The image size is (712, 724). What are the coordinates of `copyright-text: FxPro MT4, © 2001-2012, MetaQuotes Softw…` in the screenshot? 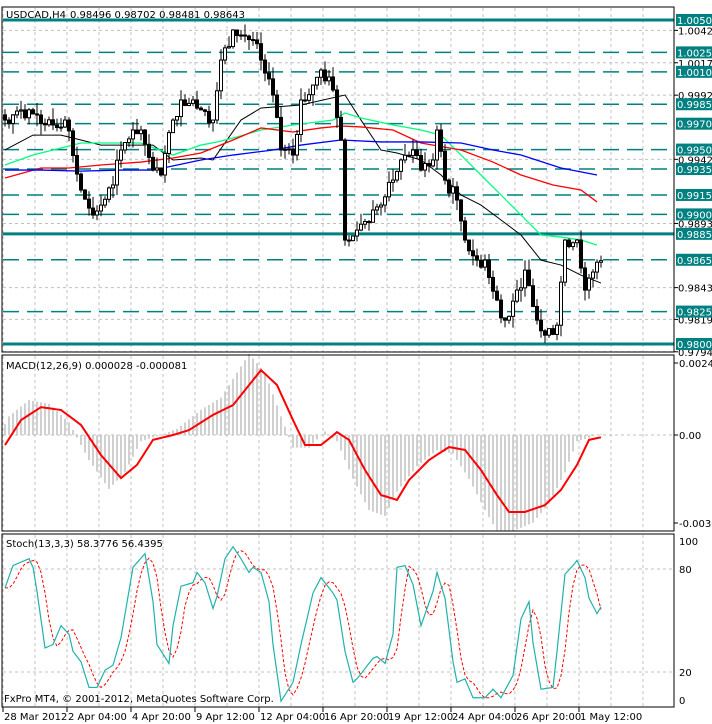 It's located at (139, 699).